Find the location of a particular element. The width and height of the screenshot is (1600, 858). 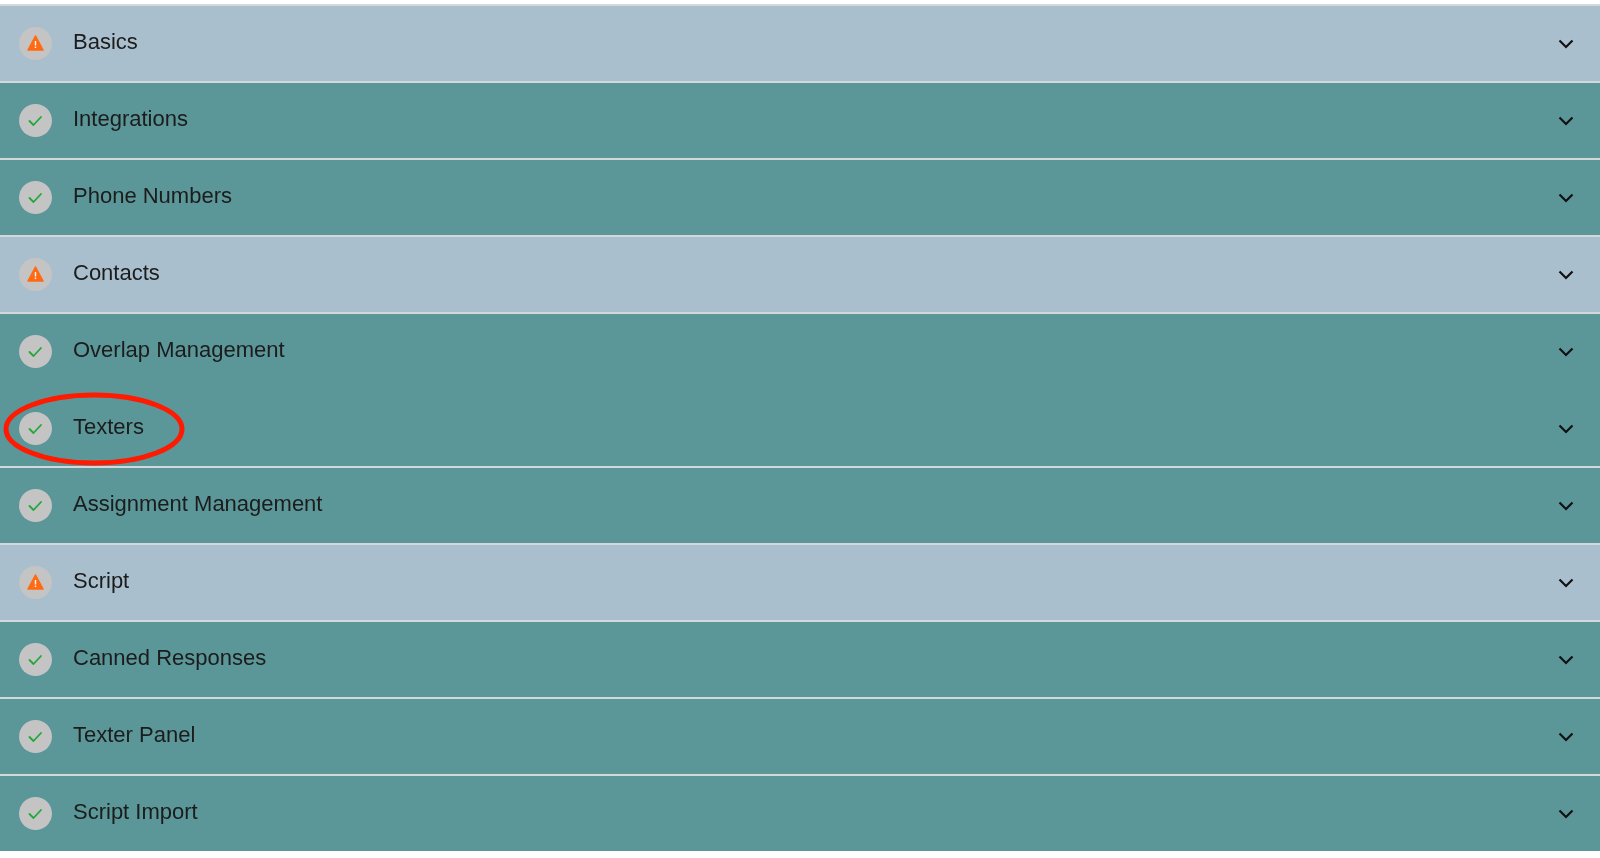

accordion-header: Canned Responses is located at coordinates (800, 659).